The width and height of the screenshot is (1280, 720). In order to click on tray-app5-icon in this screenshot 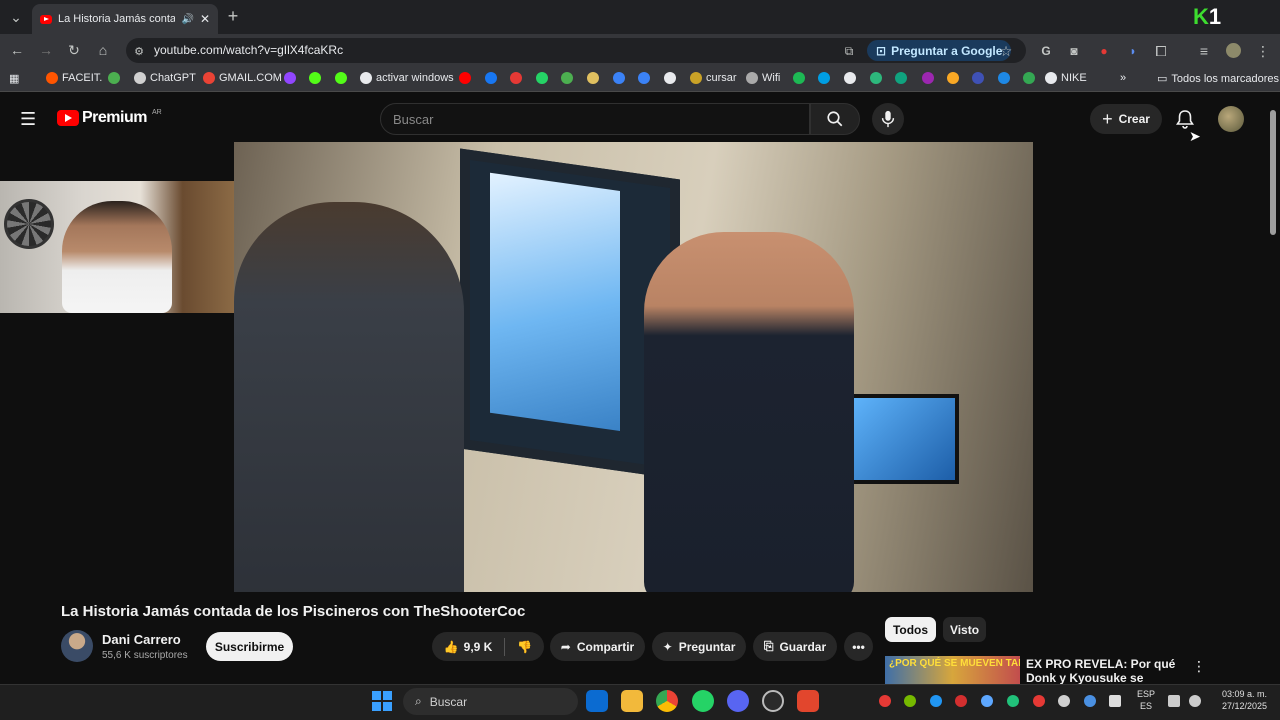, I will do `click(1039, 701)`.